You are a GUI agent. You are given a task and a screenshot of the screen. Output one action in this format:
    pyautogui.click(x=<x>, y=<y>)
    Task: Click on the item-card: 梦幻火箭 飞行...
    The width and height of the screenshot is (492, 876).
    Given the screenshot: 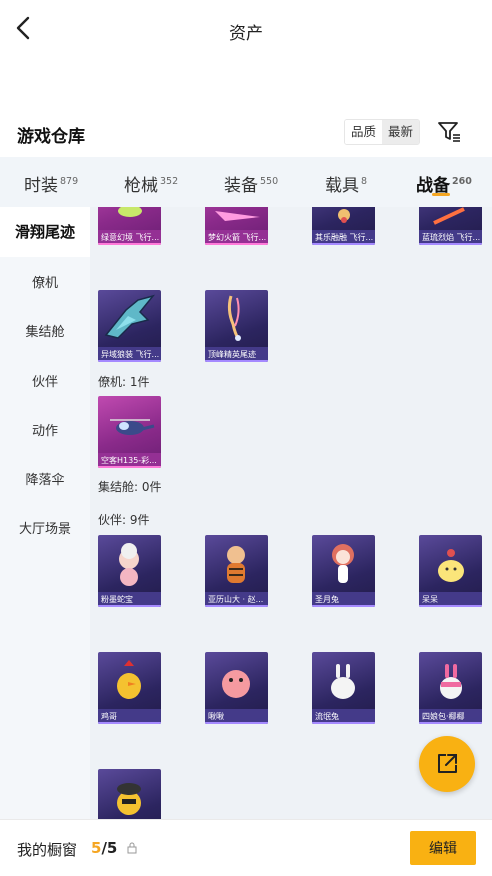 What is the action you would take?
    pyautogui.click(x=236, y=226)
    